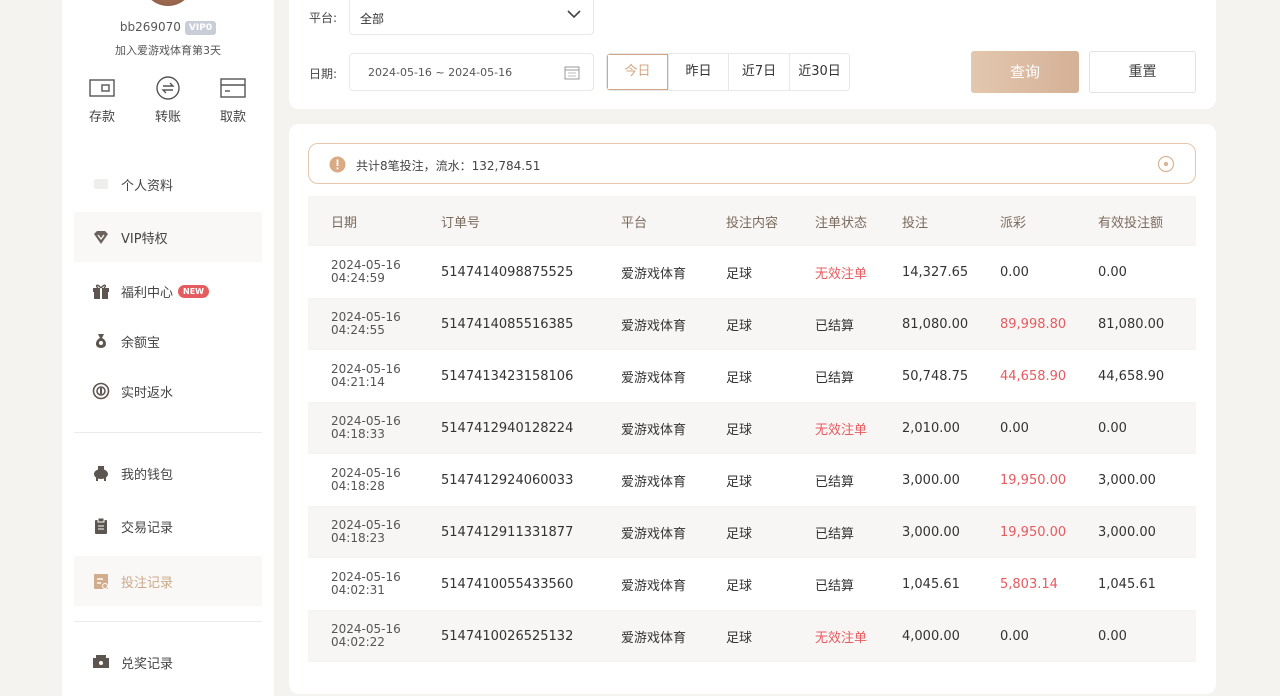 The width and height of the screenshot is (1280, 696). I want to click on rebate-icon, so click(101, 391).